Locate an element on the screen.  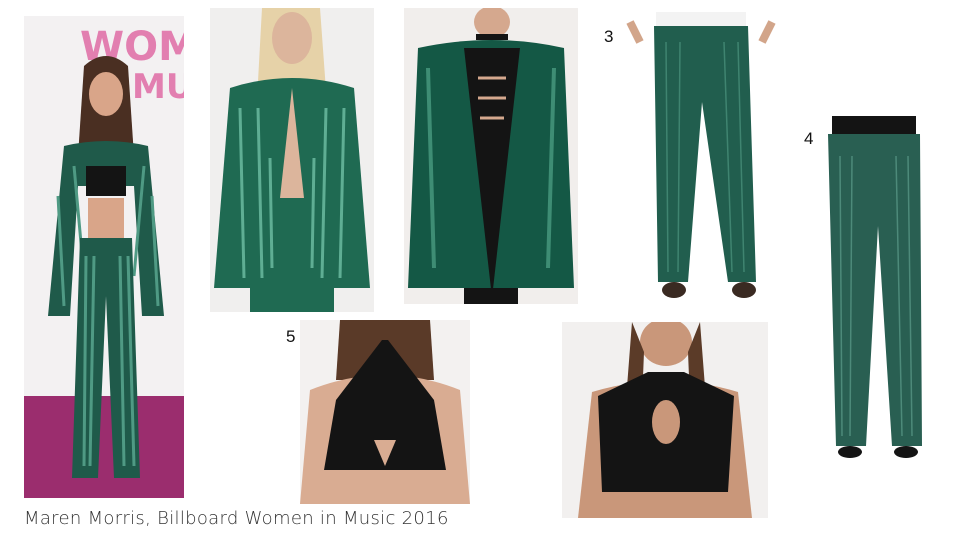
item-number-5: 5 is located at coordinates (291, 336).